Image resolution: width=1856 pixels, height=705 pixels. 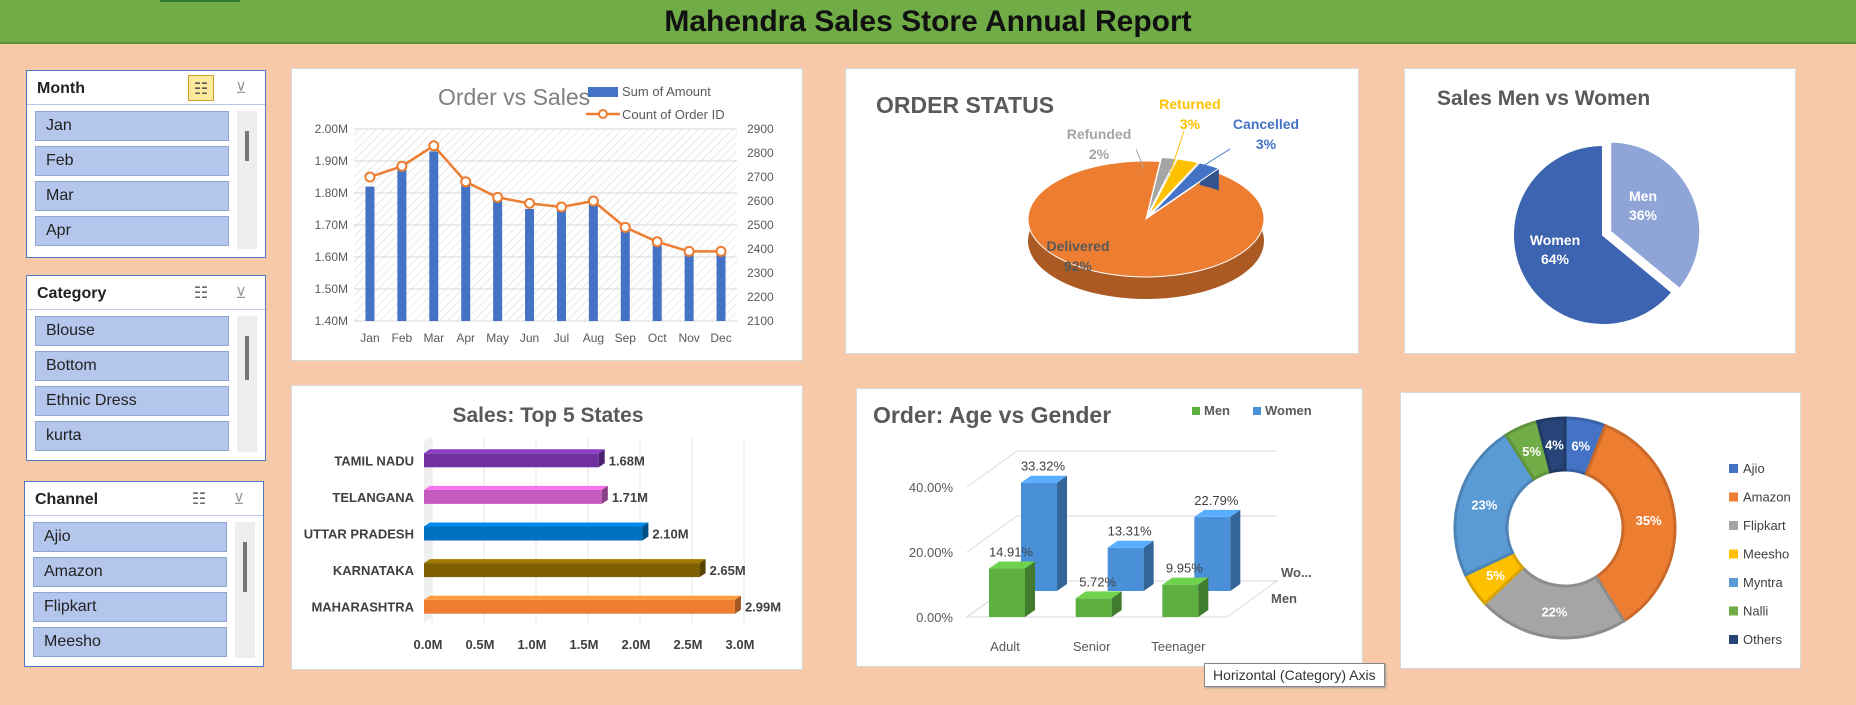 I want to click on slicer-item-blouse: Blouse, so click(x=132, y=331).